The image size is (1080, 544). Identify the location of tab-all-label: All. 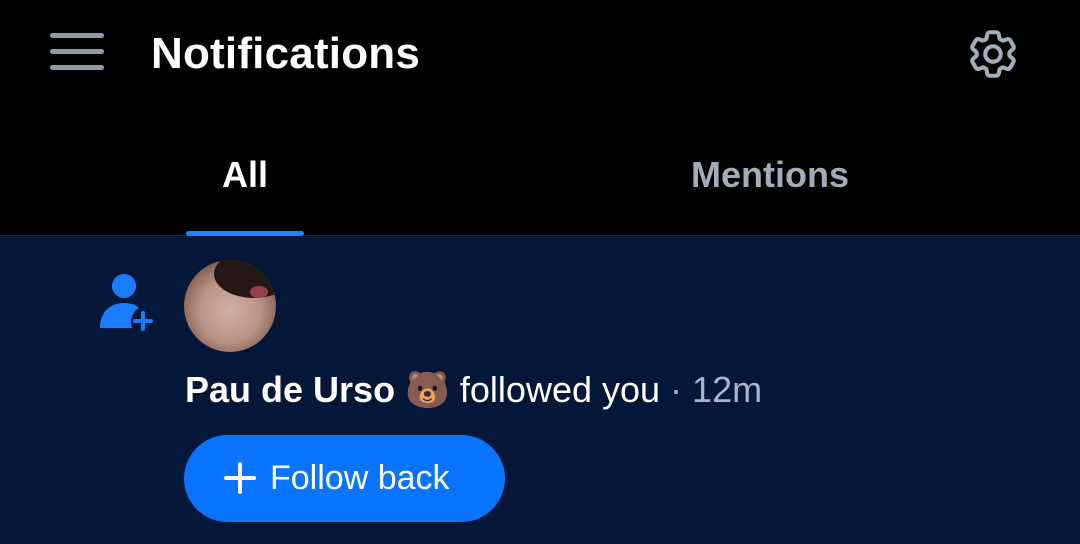
(244, 174).